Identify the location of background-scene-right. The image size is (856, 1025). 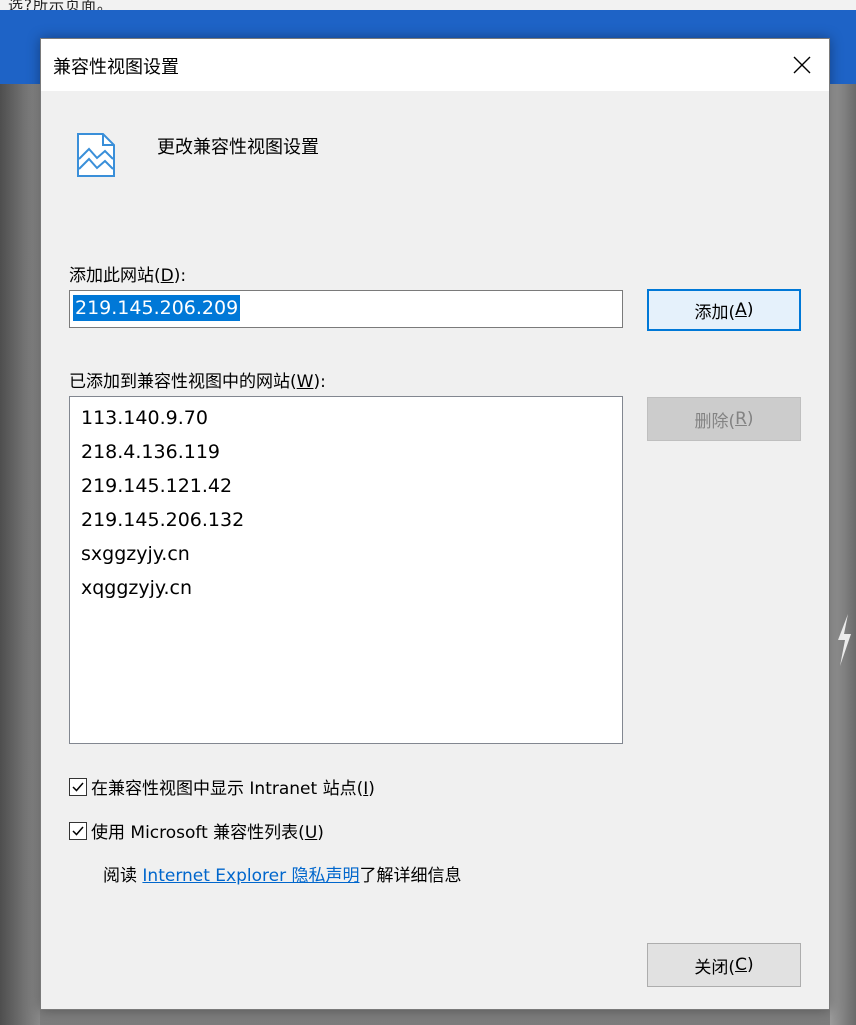
(843, 554).